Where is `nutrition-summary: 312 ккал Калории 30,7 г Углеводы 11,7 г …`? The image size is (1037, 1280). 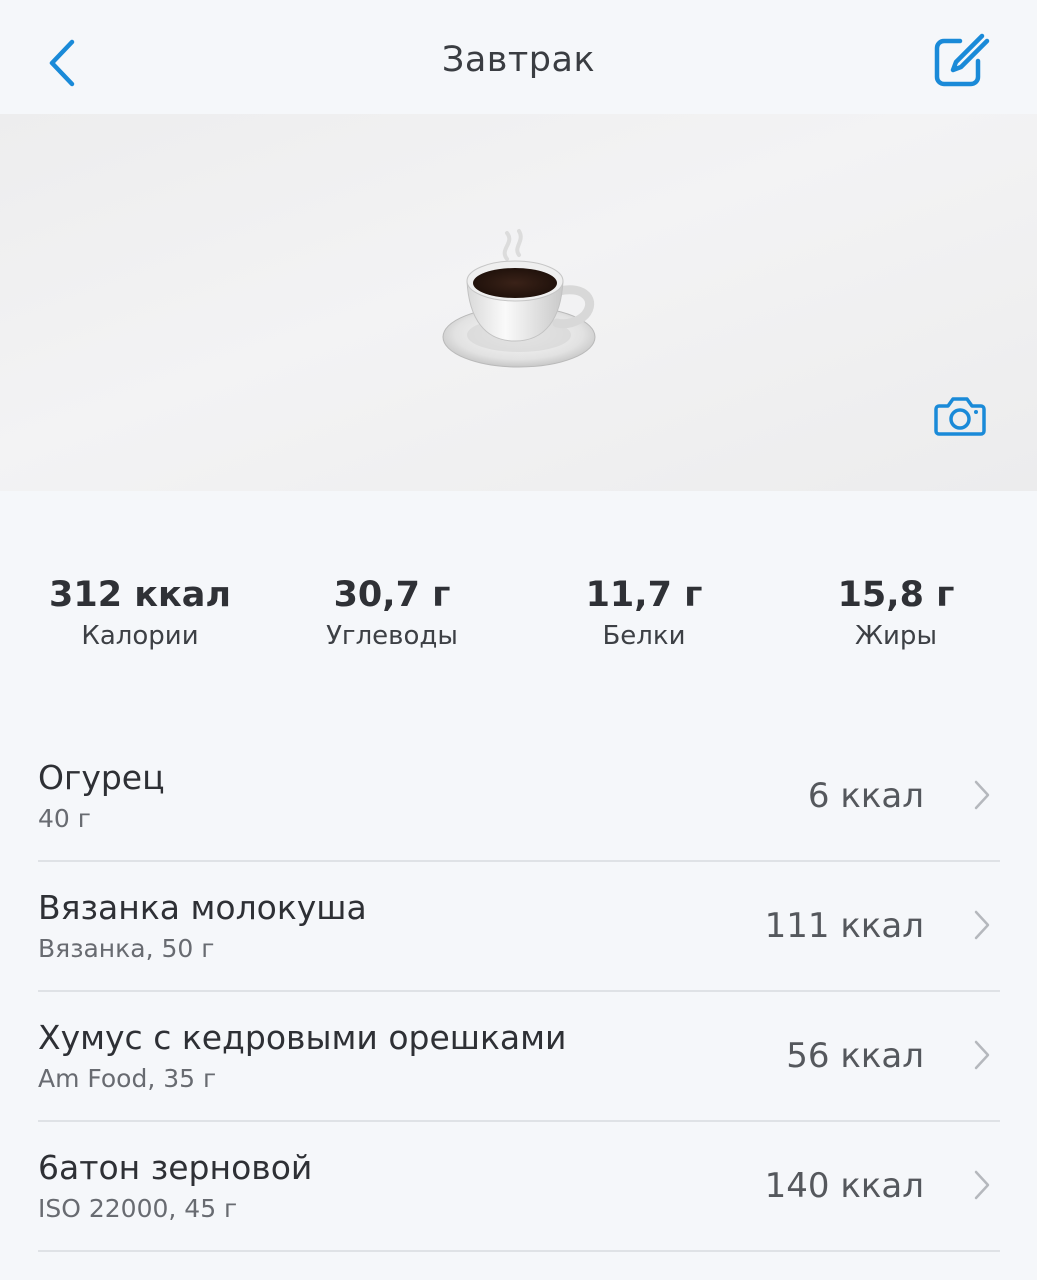 nutrition-summary: 312 ккал Калории 30,7 г Углеводы 11,7 г … is located at coordinates (518, 615).